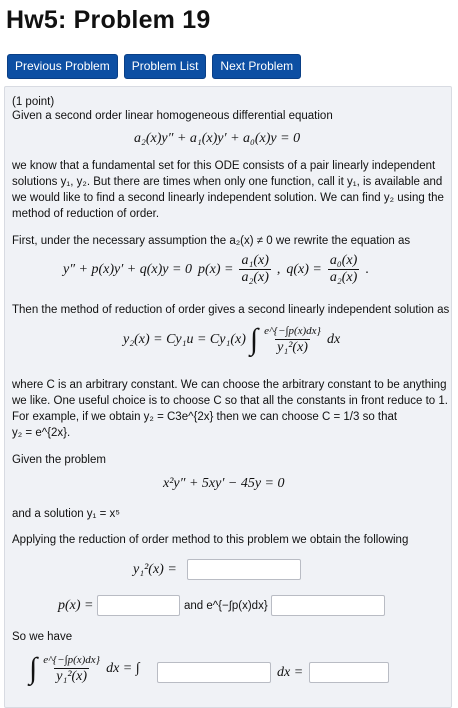 This screenshot has height=708, width=458. I want to click on paragraph-1-line-4: method of reduction of order., so click(86, 214).